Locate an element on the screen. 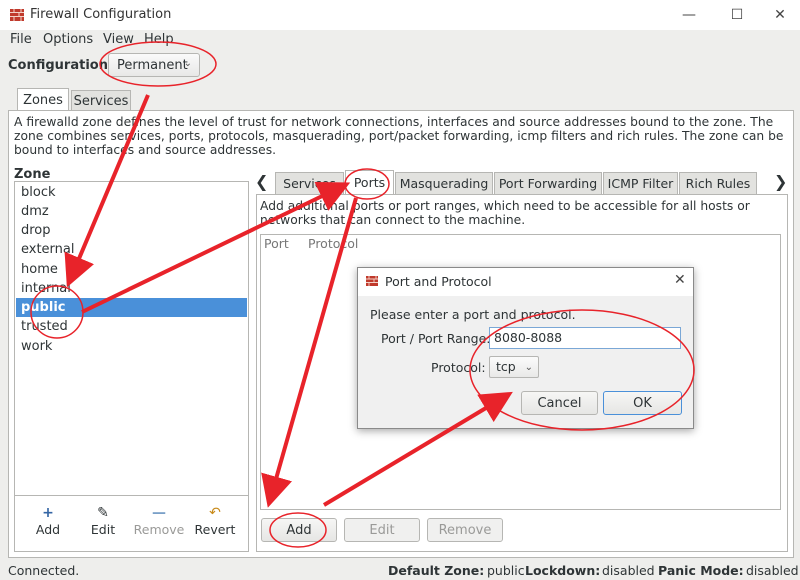 The width and height of the screenshot is (800, 580). subtab-port-forwarding-label: Port Forwarding is located at coordinates (548, 183).